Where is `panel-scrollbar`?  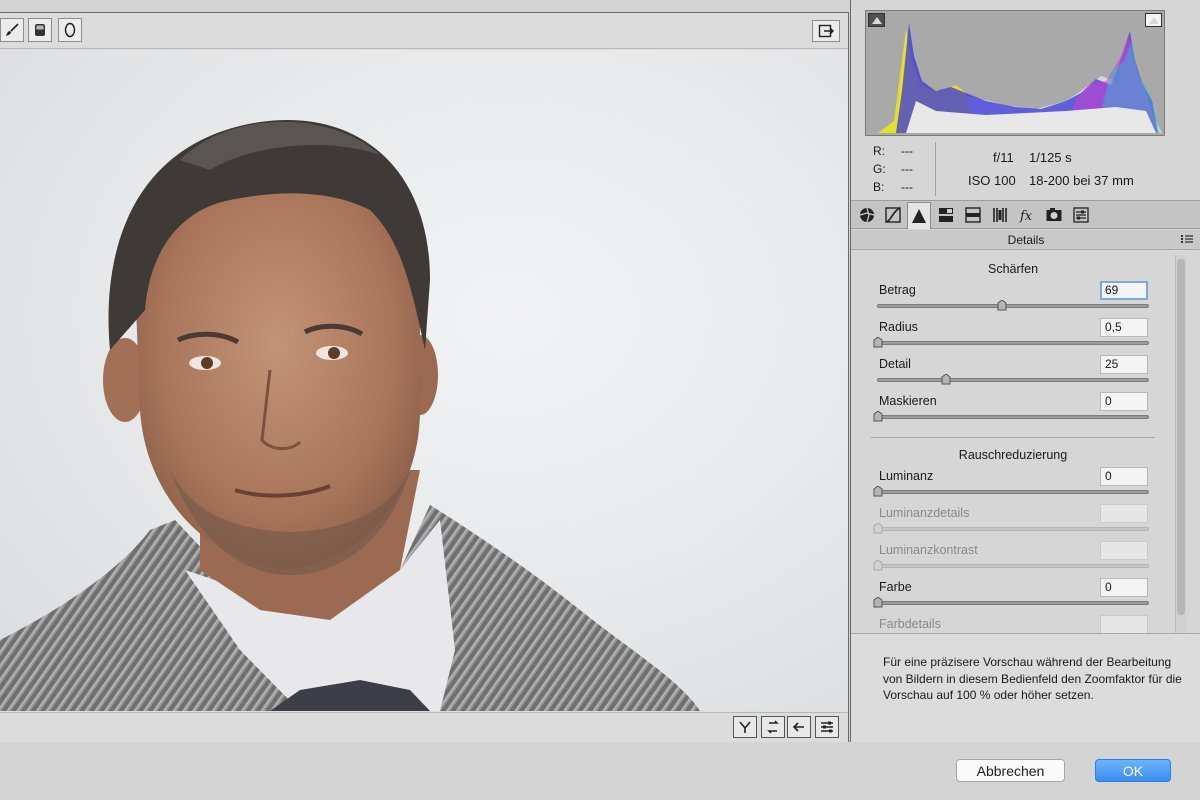
panel-scrollbar is located at coordinates (1180, 444).